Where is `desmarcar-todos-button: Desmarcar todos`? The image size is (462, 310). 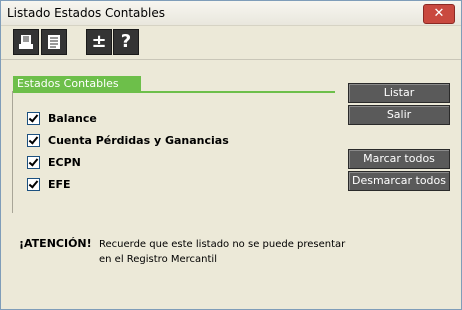 desmarcar-todos-button: Desmarcar todos is located at coordinates (399, 181).